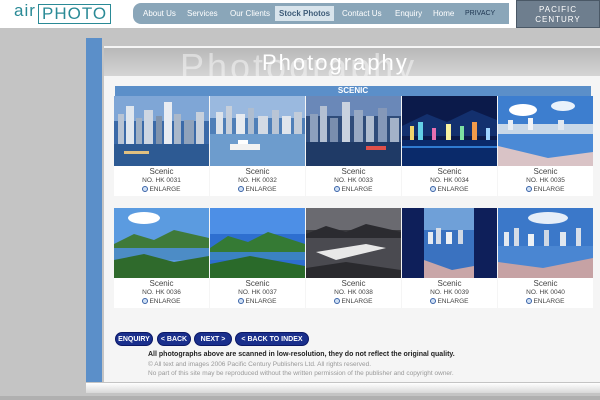  What do you see at coordinates (75, 14) in the screenshot?
I see `logo-photo-text: PHOTO` at bounding box center [75, 14].